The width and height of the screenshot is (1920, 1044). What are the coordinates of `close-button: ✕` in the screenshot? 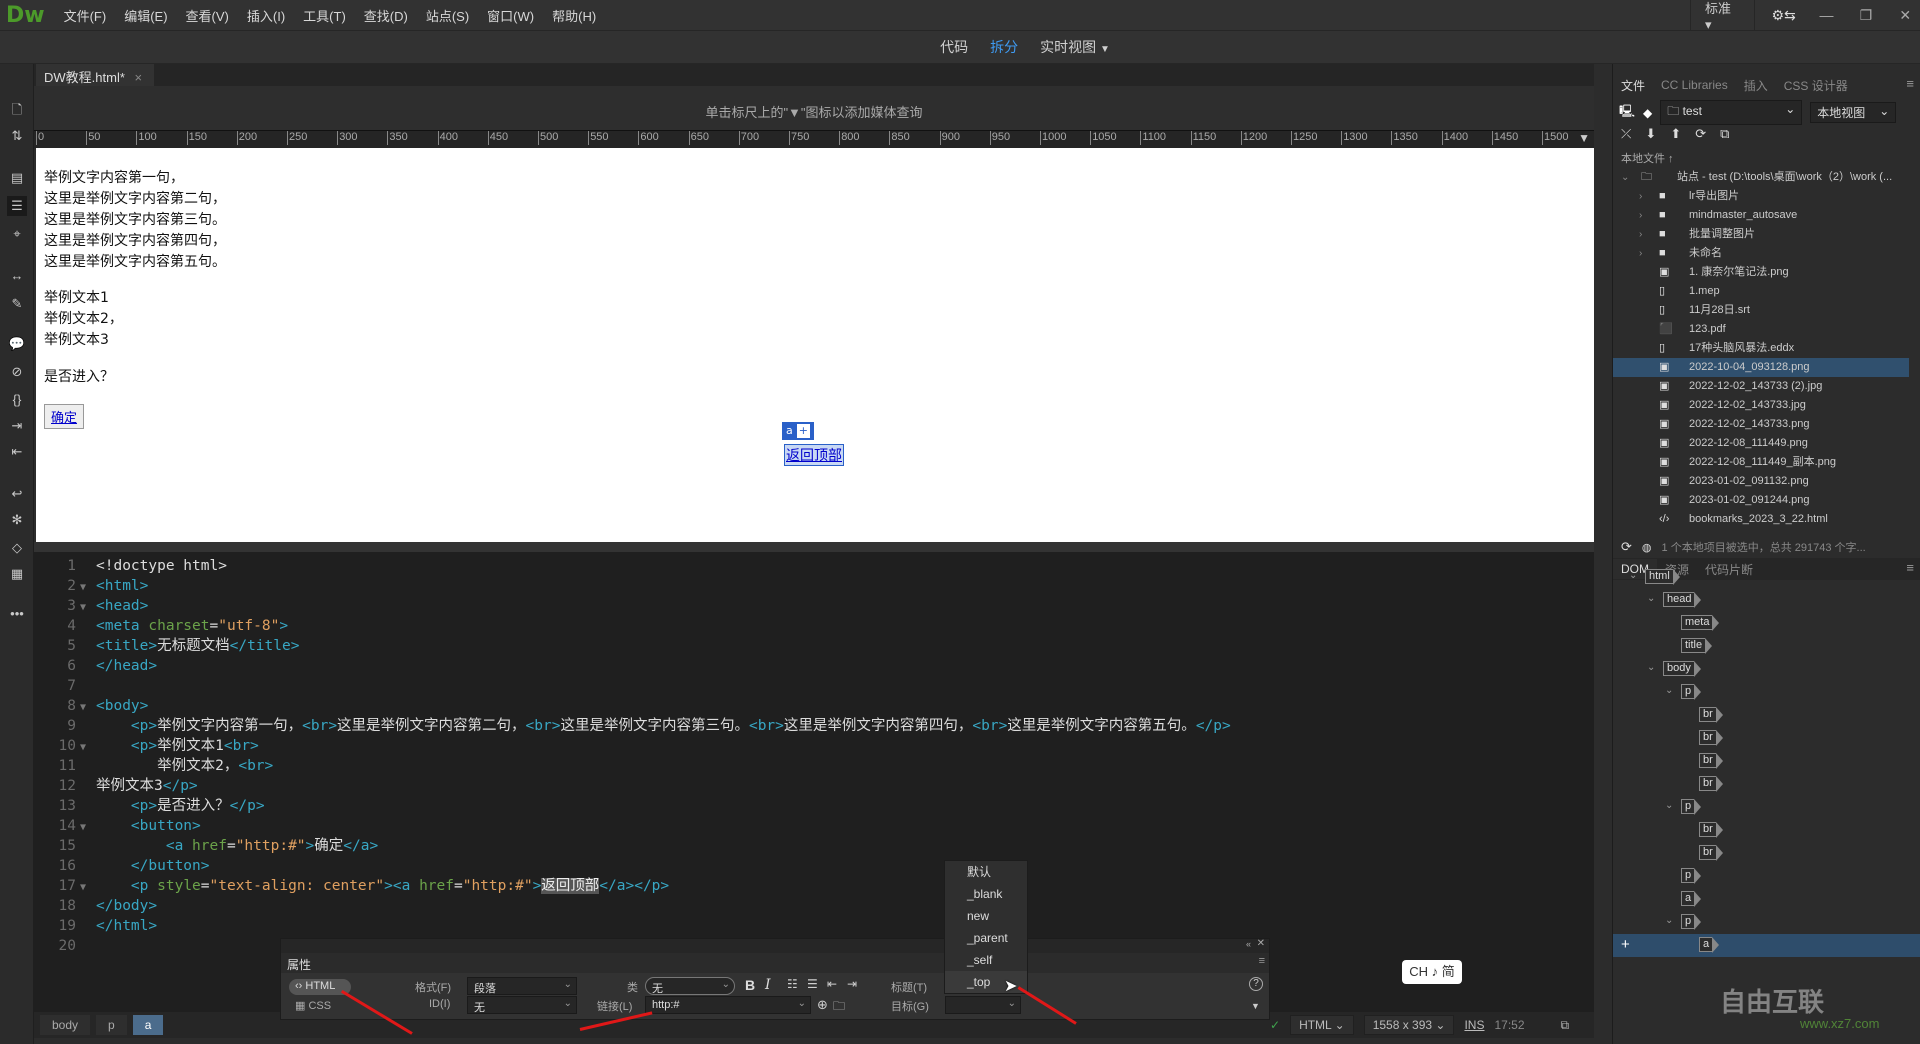 It's located at (1905, 15).